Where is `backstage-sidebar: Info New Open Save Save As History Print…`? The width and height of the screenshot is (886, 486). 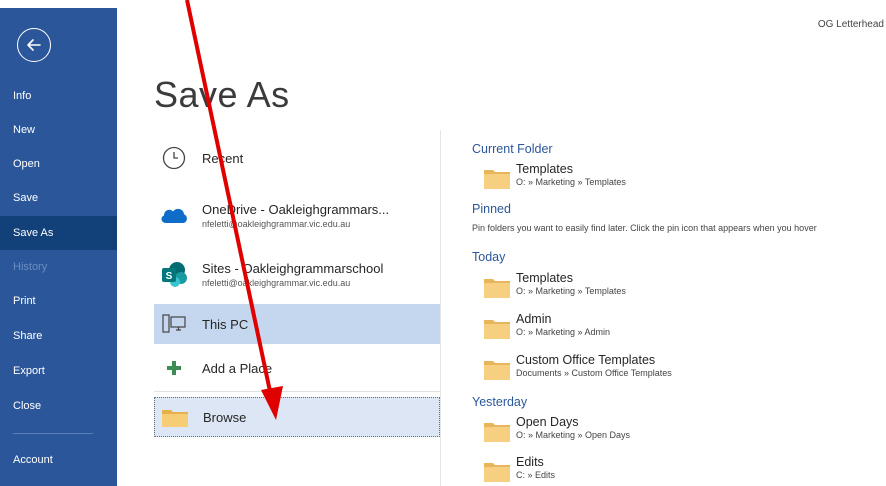 backstage-sidebar: Info New Open Save Save As History Print… is located at coordinates (58, 243).